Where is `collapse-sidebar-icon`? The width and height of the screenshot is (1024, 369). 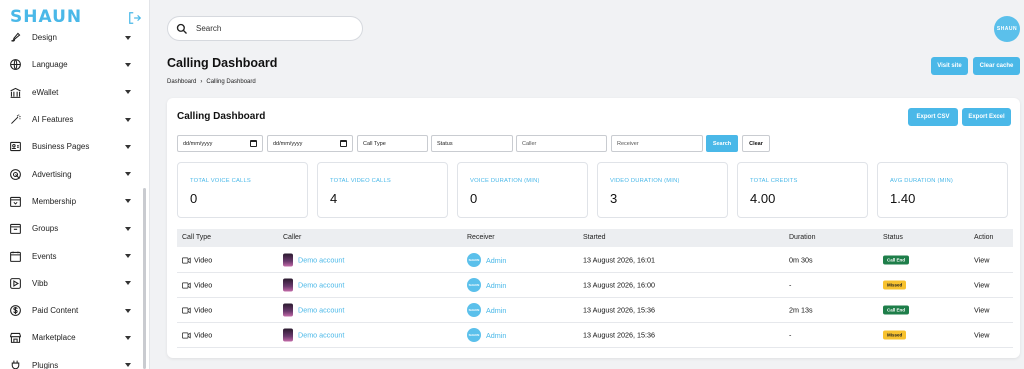 collapse-sidebar-icon is located at coordinates (135, 18).